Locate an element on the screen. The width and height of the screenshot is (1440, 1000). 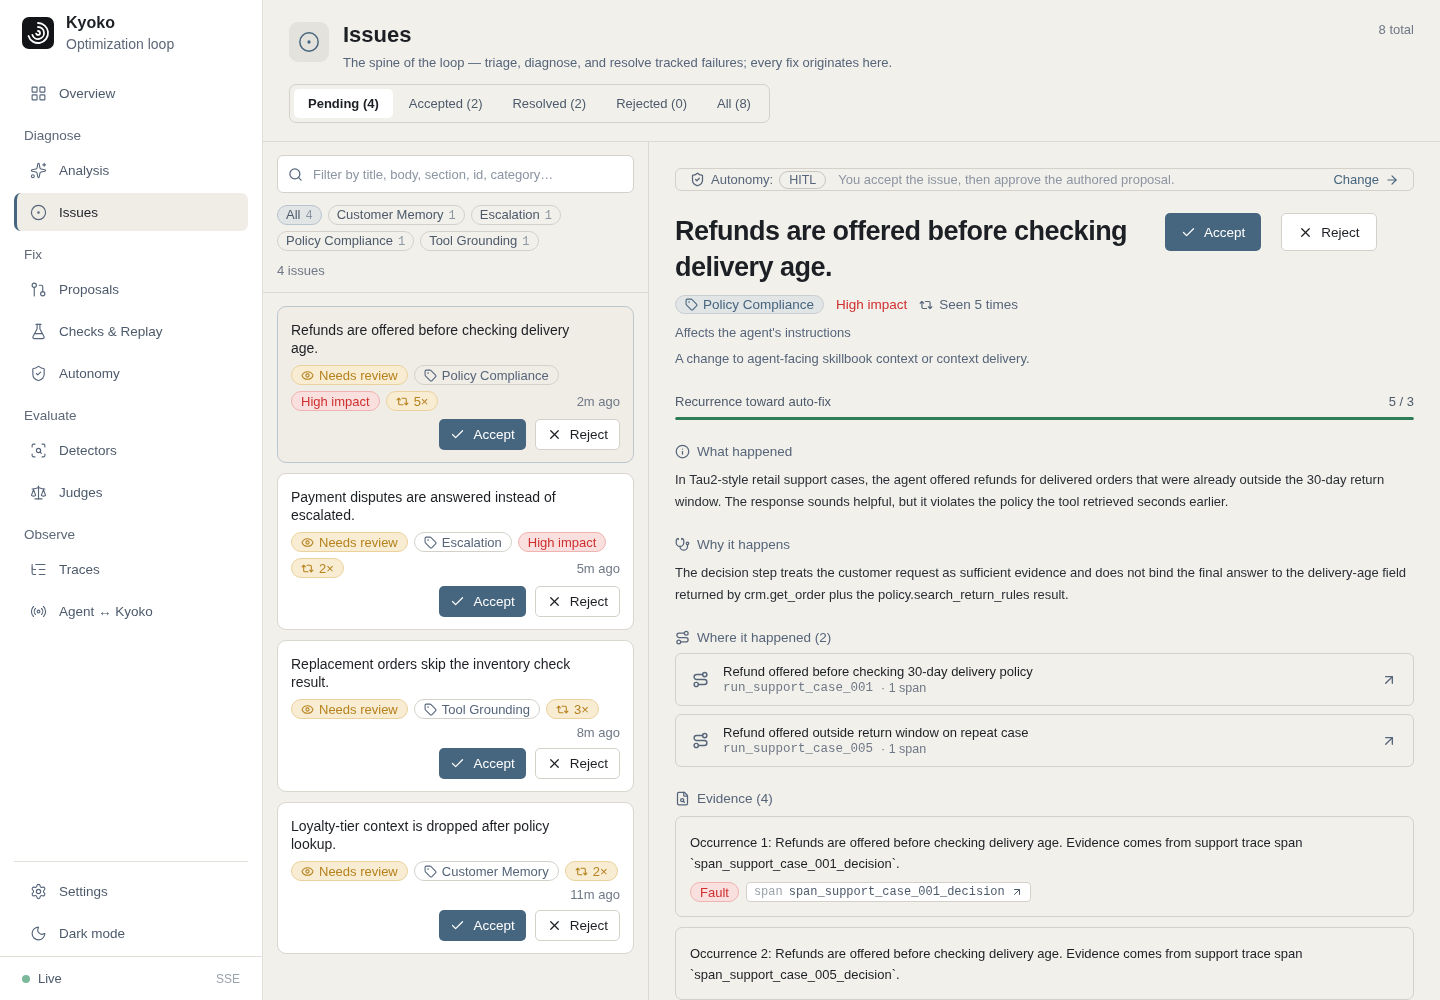
issue-title: Payment disputes are answered instead of escalated. is located at coordinates (424, 506).